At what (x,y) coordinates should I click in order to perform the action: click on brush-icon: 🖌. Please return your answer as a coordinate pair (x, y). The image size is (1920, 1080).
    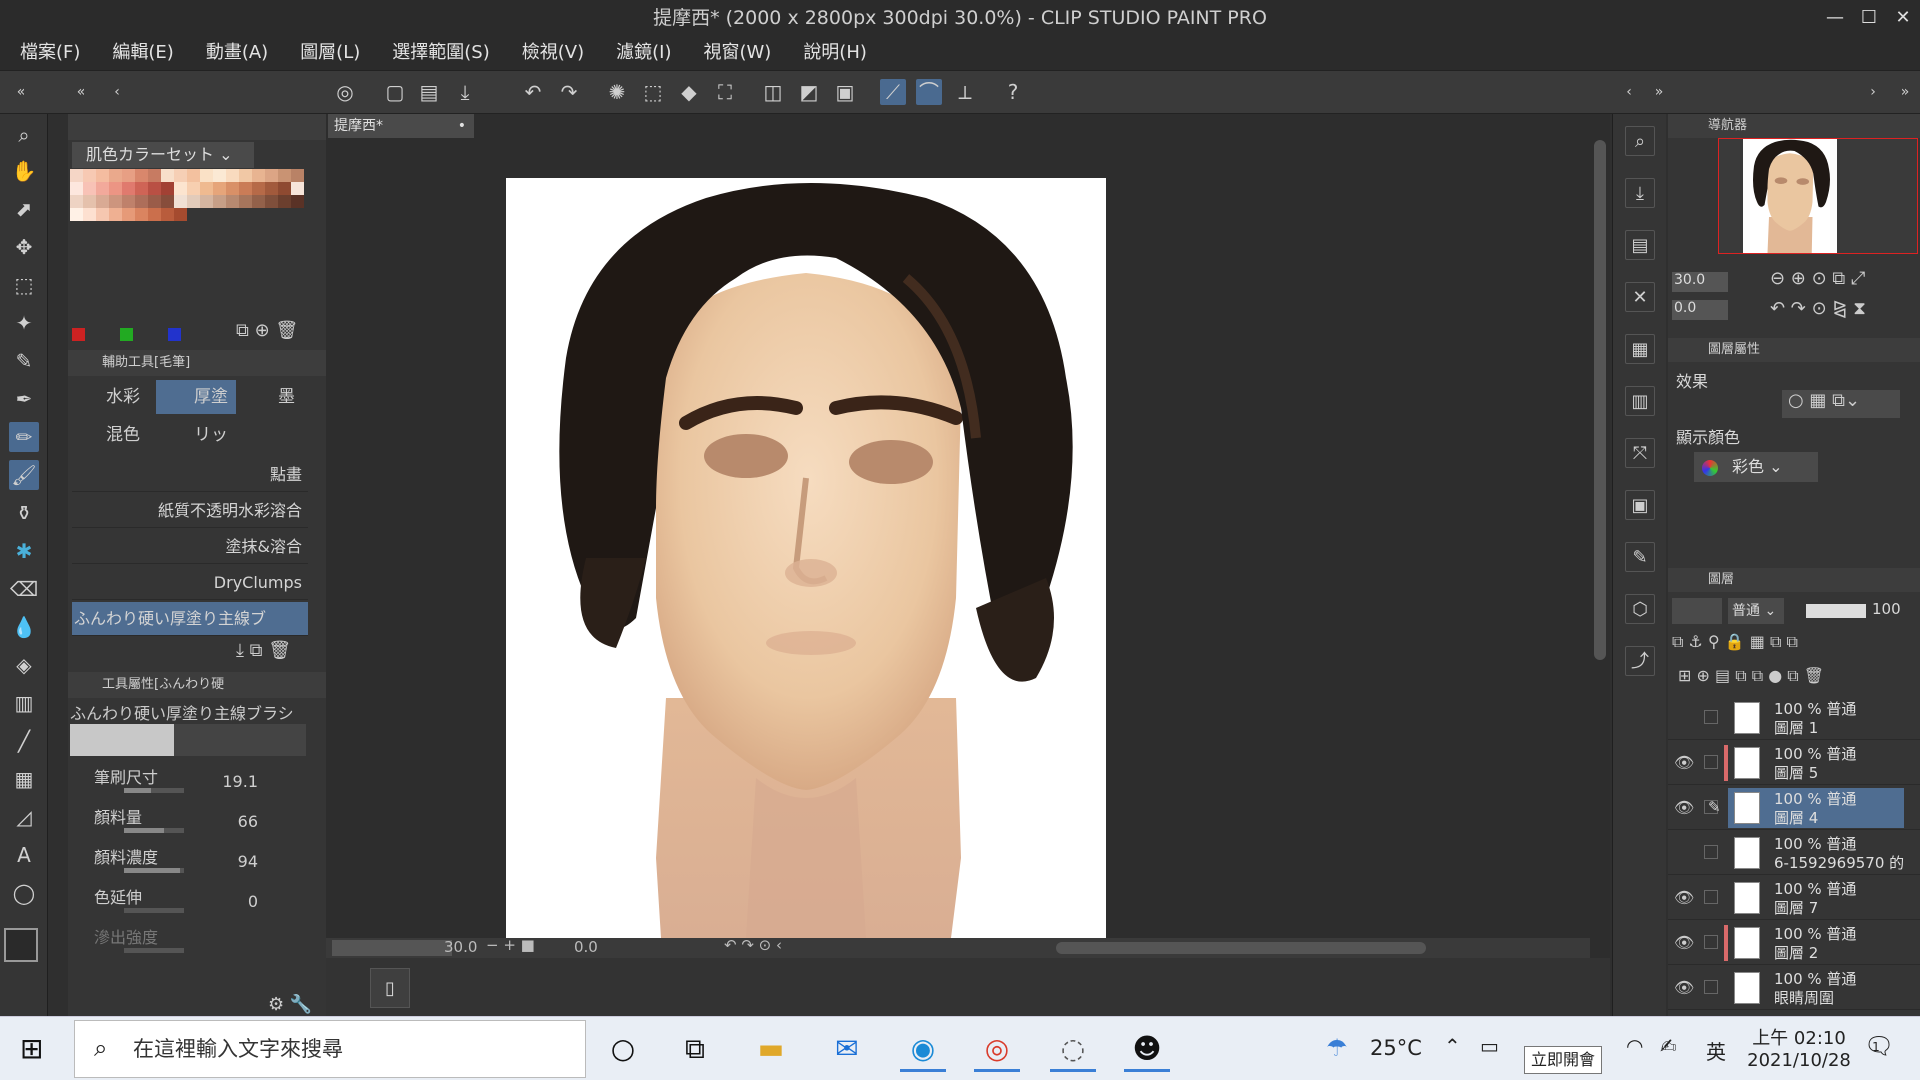
    Looking at the image, I should click on (24, 475).